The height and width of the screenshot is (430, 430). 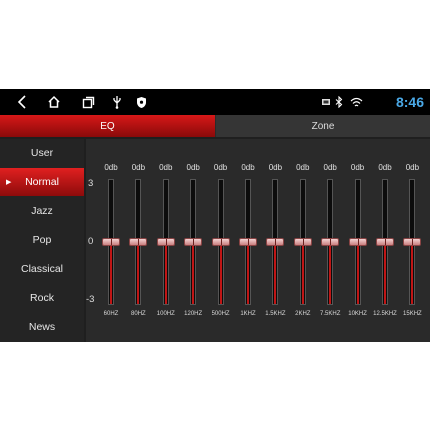 I want to click on preset-classical: Classical, so click(x=42, y=269).